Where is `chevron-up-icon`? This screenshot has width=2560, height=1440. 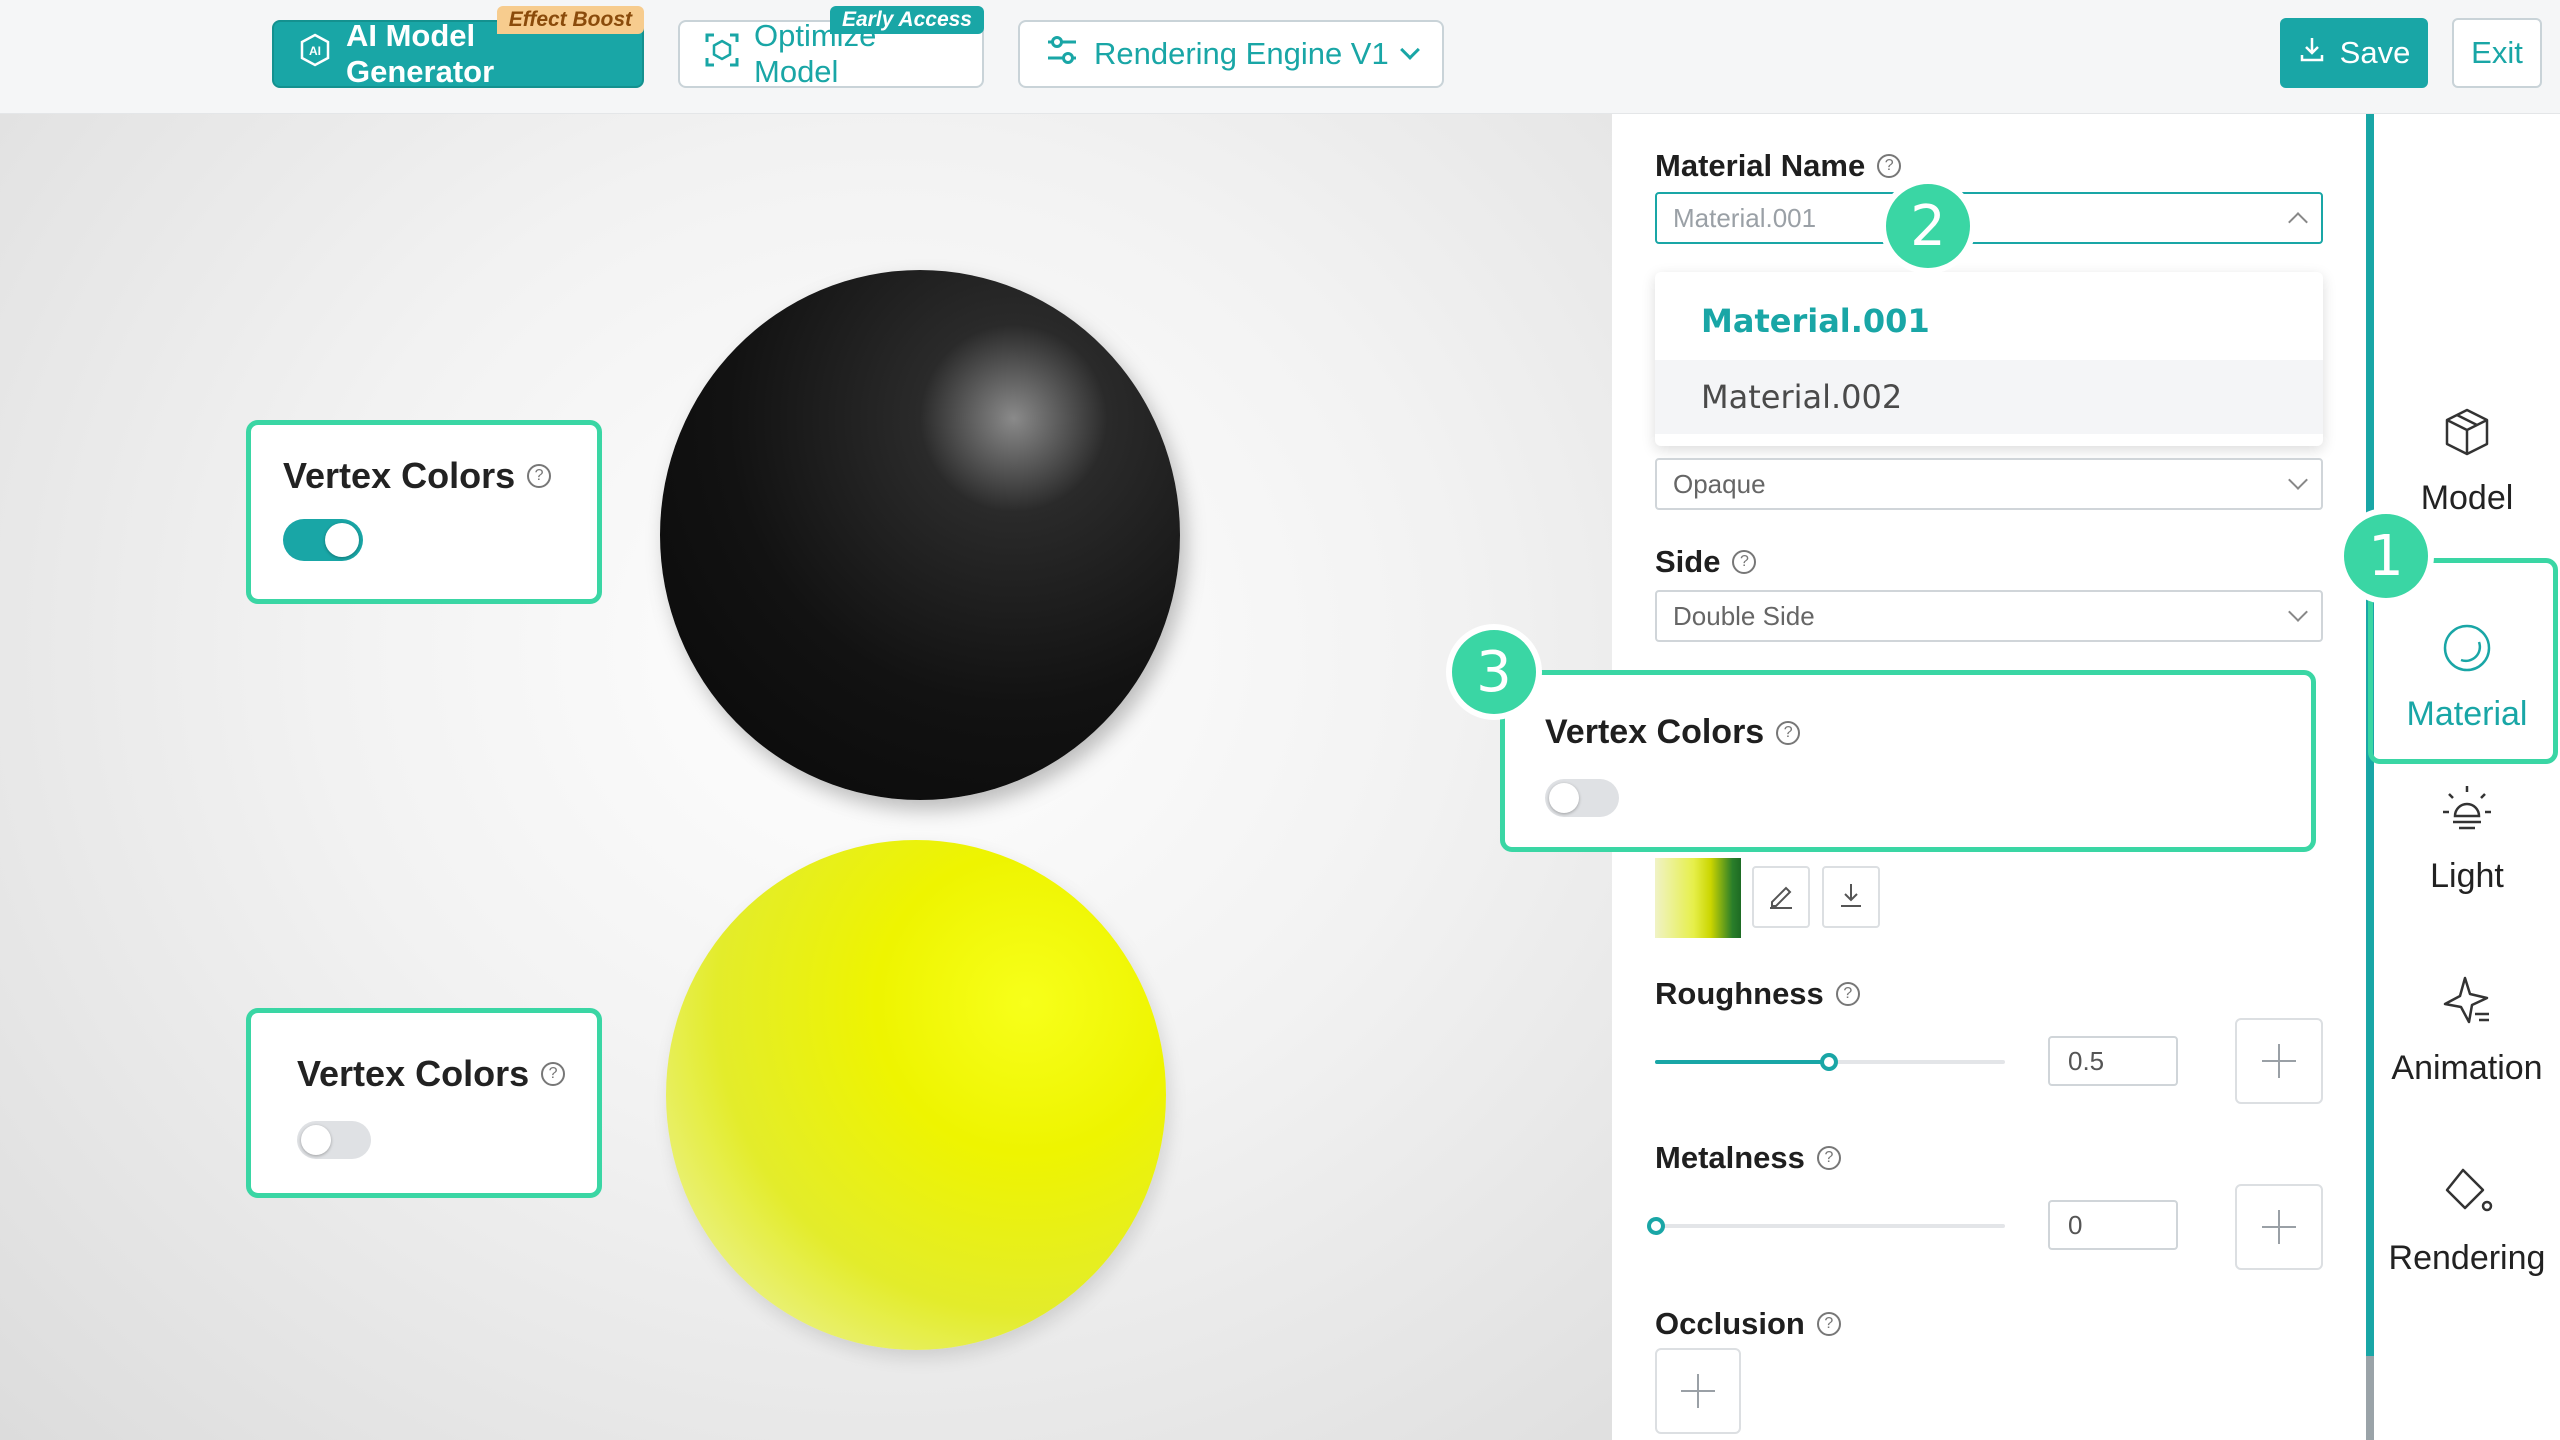 chevron-up-icon is located at coordinates (2298, 222).